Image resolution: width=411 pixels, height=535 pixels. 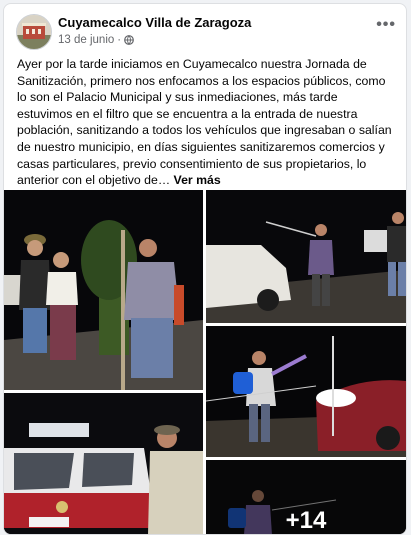 I want to click on more-options-icon: •••, so click(x=386, y=25).